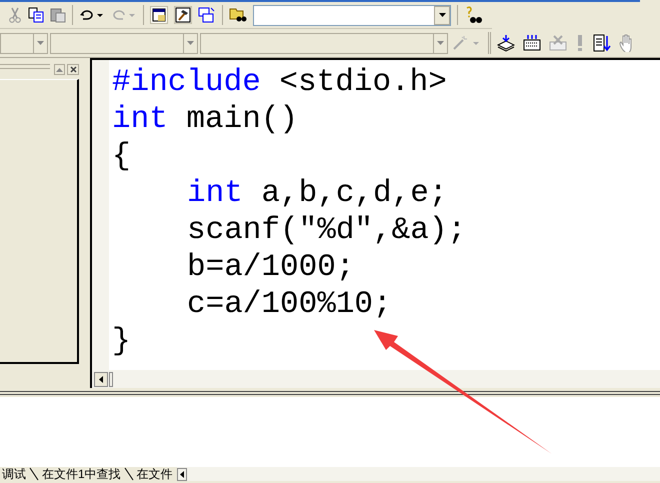  What do you see at coordinates (602, 43) in the screenshot?
I see `go-icon` at bounding box center [602, 43].